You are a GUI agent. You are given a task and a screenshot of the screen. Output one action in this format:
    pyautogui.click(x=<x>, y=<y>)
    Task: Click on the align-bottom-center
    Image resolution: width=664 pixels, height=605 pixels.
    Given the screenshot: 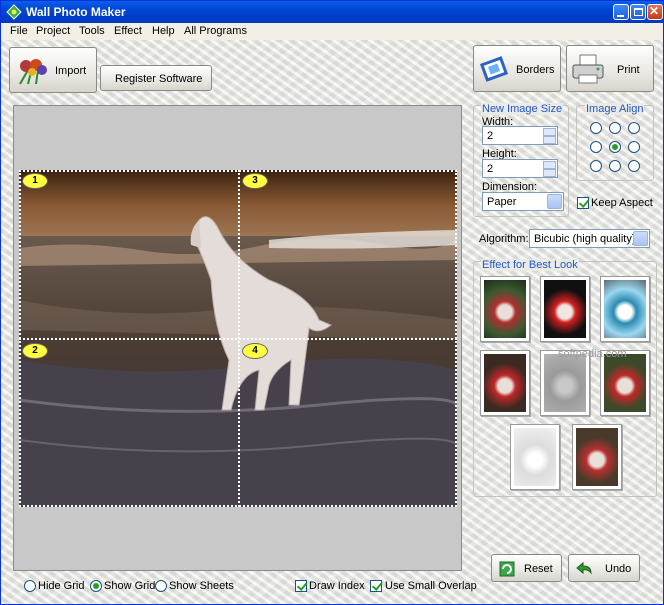 What is the action you would take?
    pyautogui.click(x=615, y=166)
    